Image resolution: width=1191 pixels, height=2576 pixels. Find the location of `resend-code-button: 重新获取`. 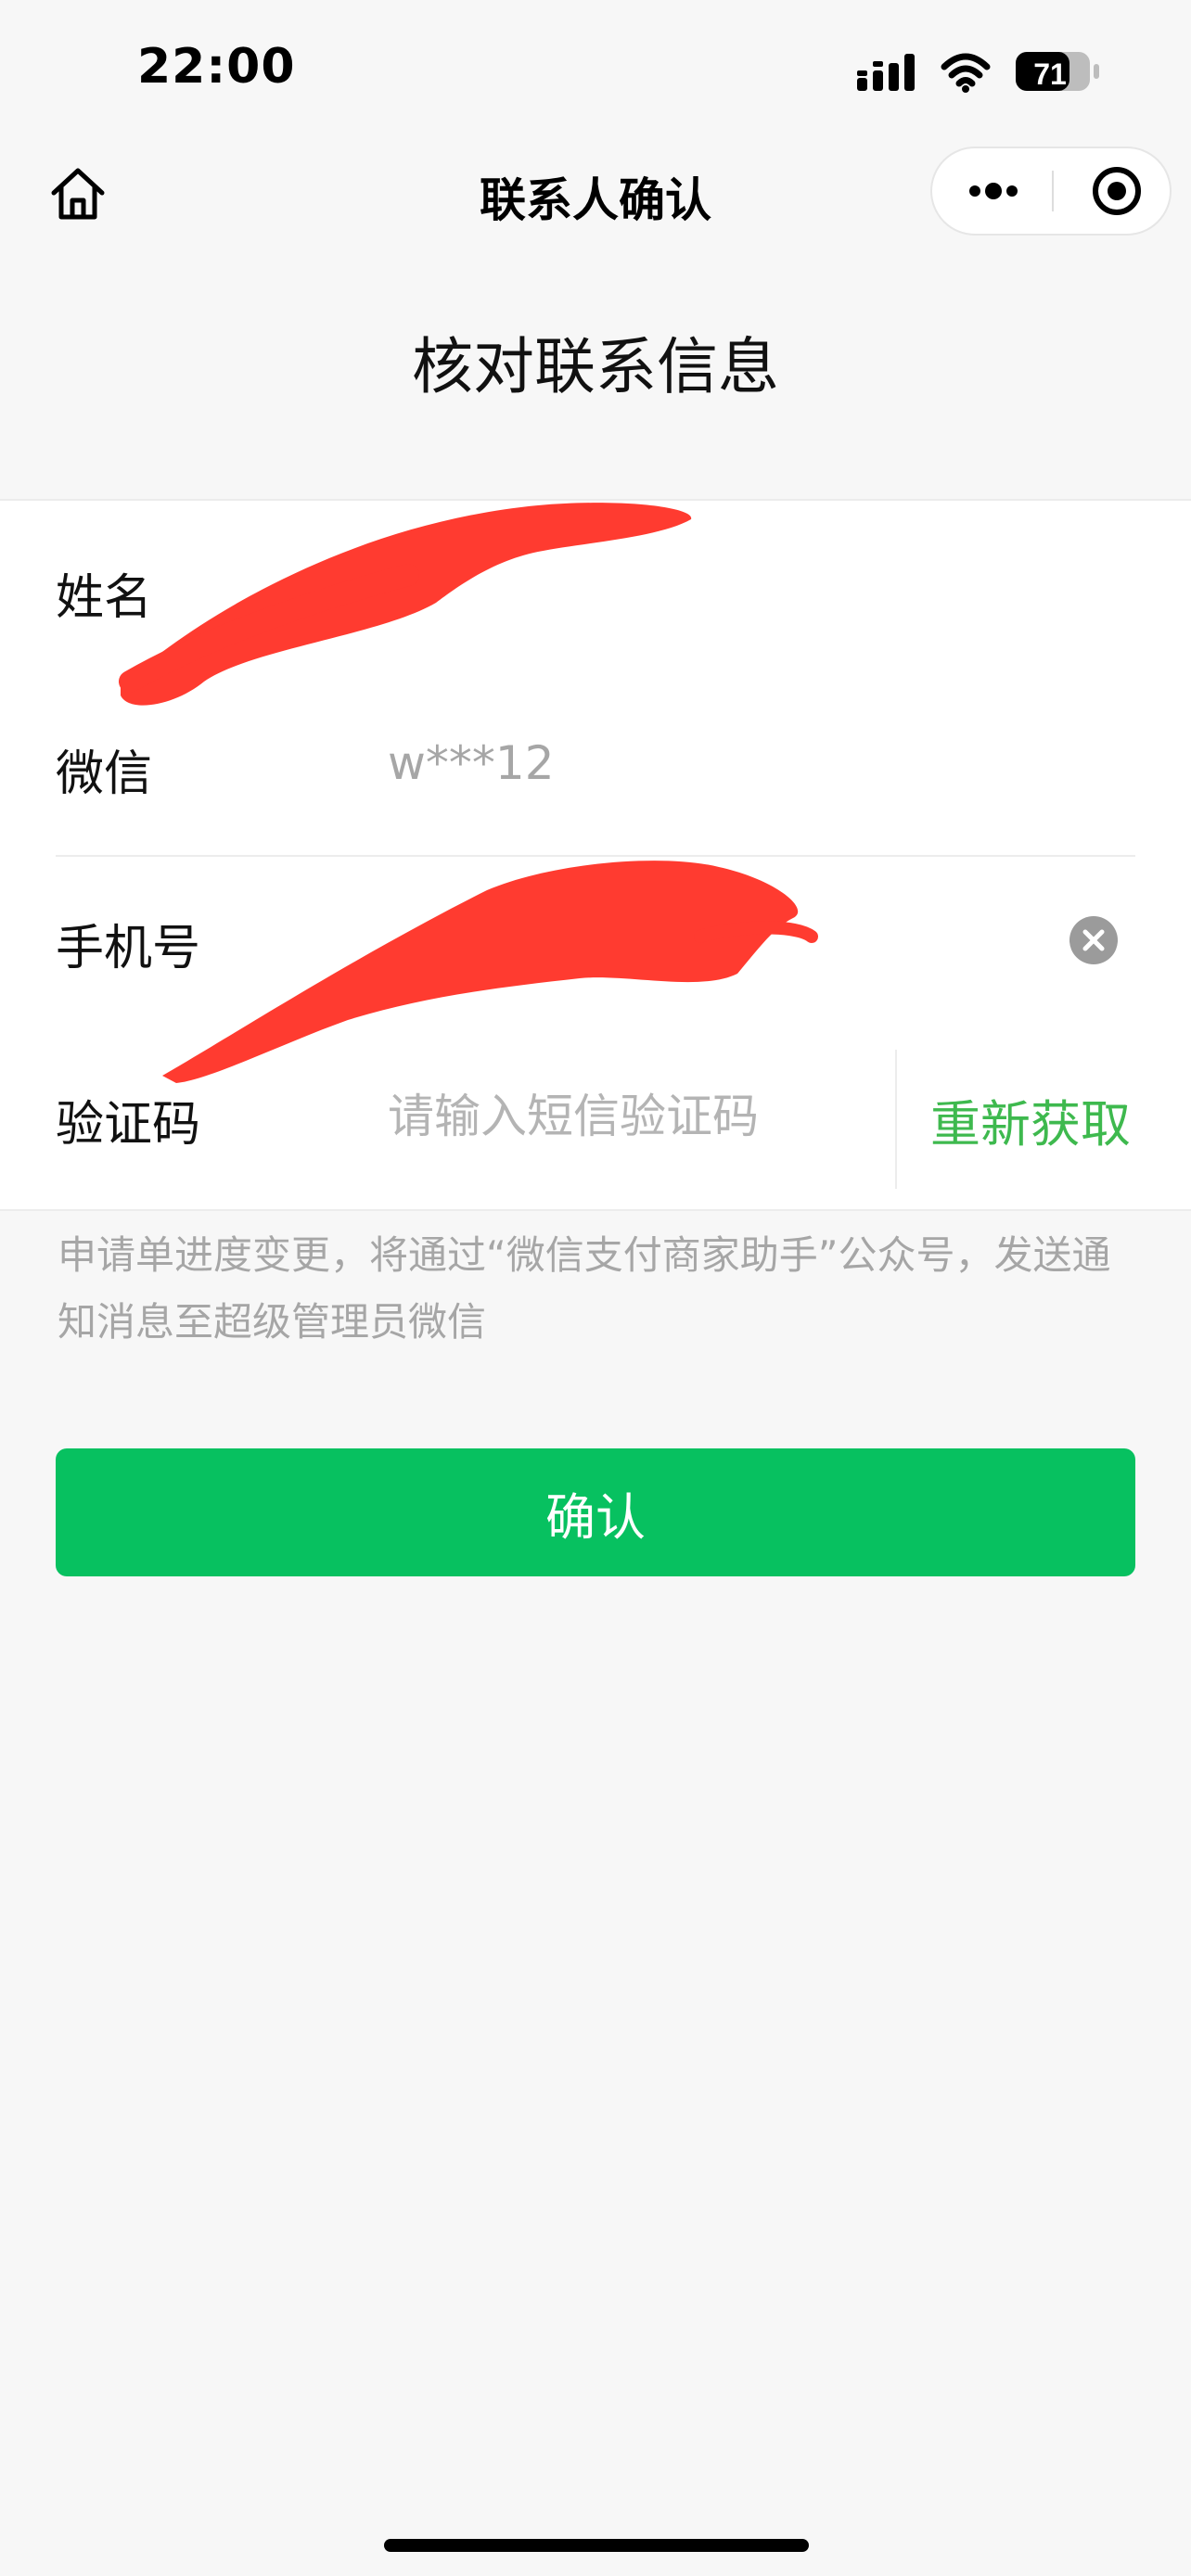

resend-code-button: 重新获取 is located at coordinates (1030, 1119).